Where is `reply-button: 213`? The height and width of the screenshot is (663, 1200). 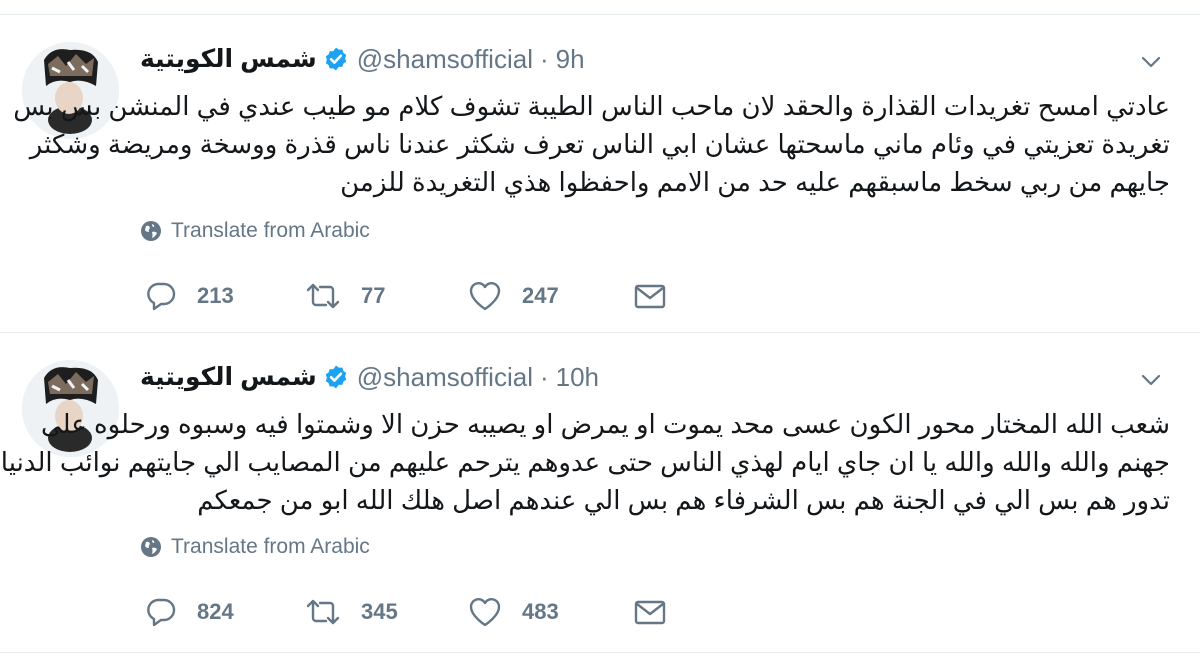 reply-button: 213 is located at coordinates (189, 296).